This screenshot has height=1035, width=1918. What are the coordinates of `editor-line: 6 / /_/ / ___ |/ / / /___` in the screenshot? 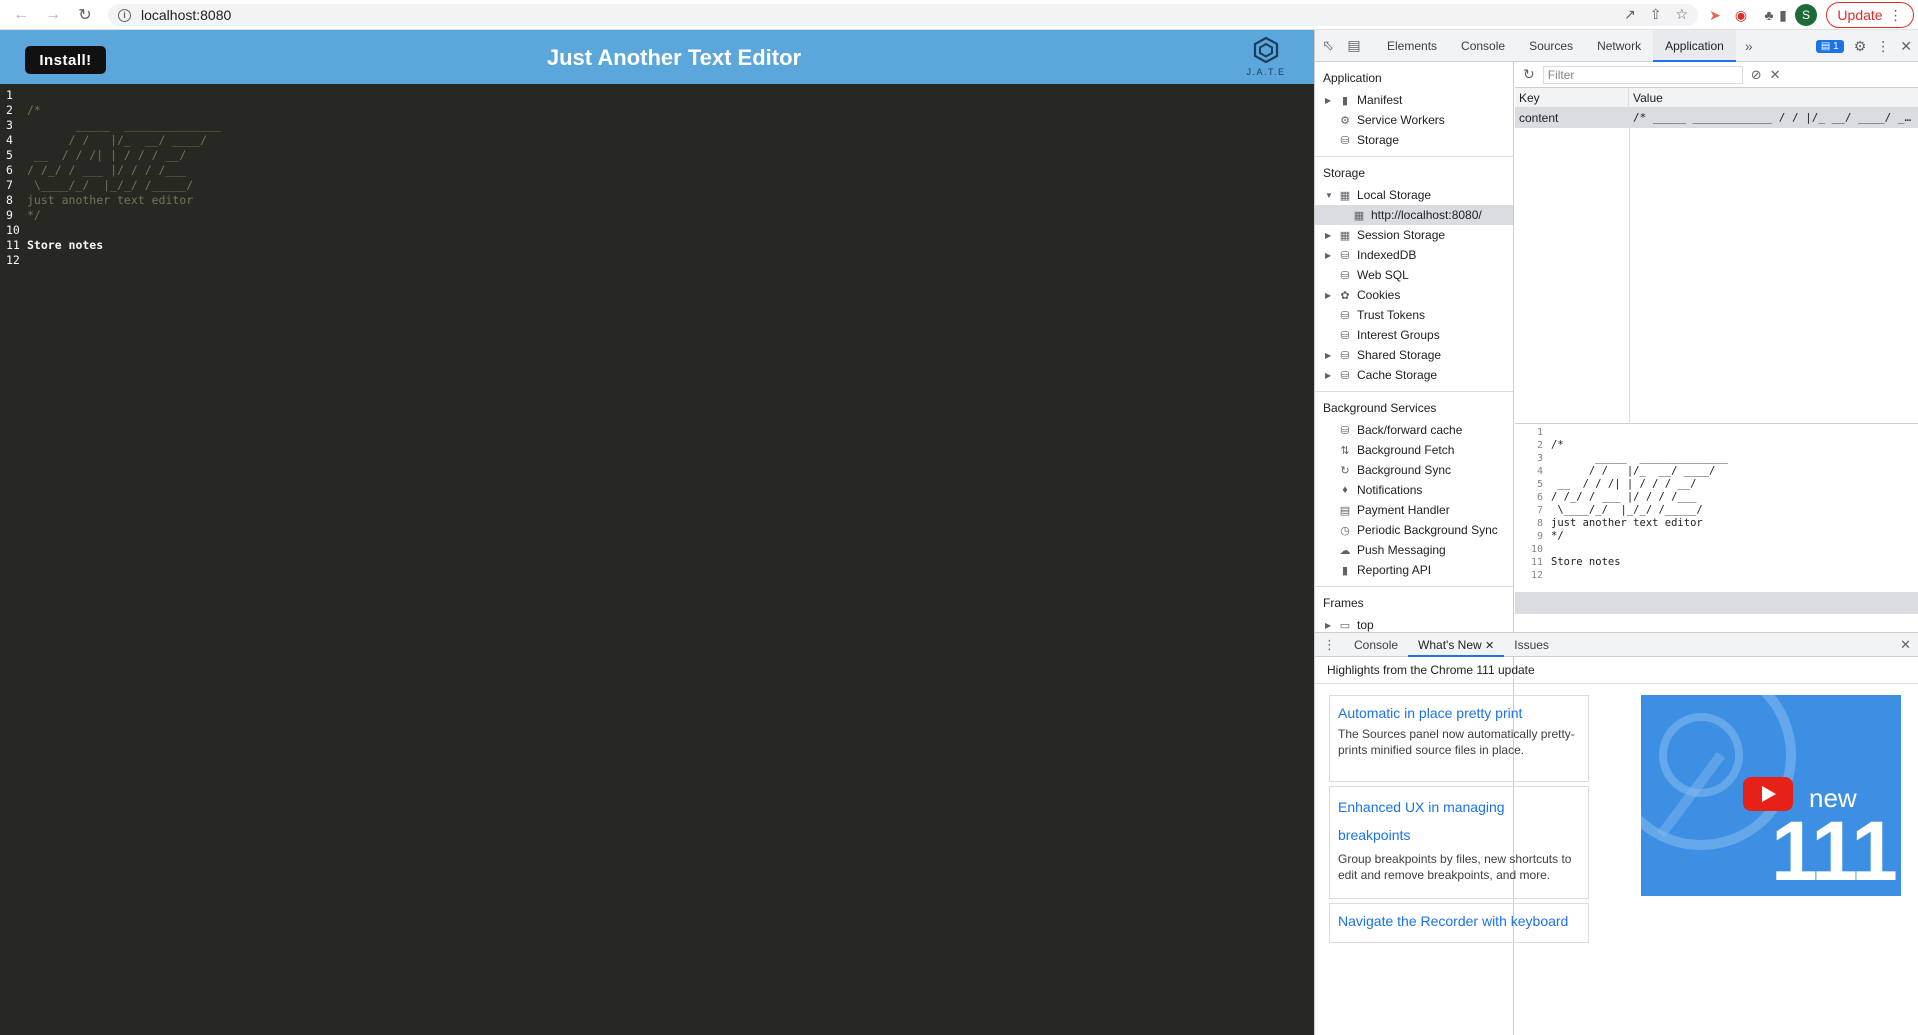 It's located at (657, 170).